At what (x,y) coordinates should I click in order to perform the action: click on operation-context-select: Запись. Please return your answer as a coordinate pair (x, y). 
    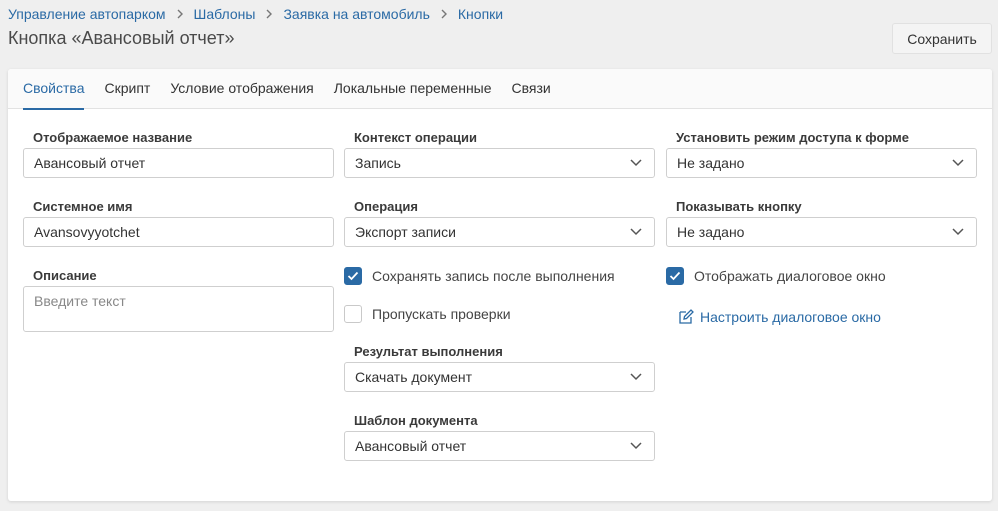
    Looking at the image, I should click on (499, 163).